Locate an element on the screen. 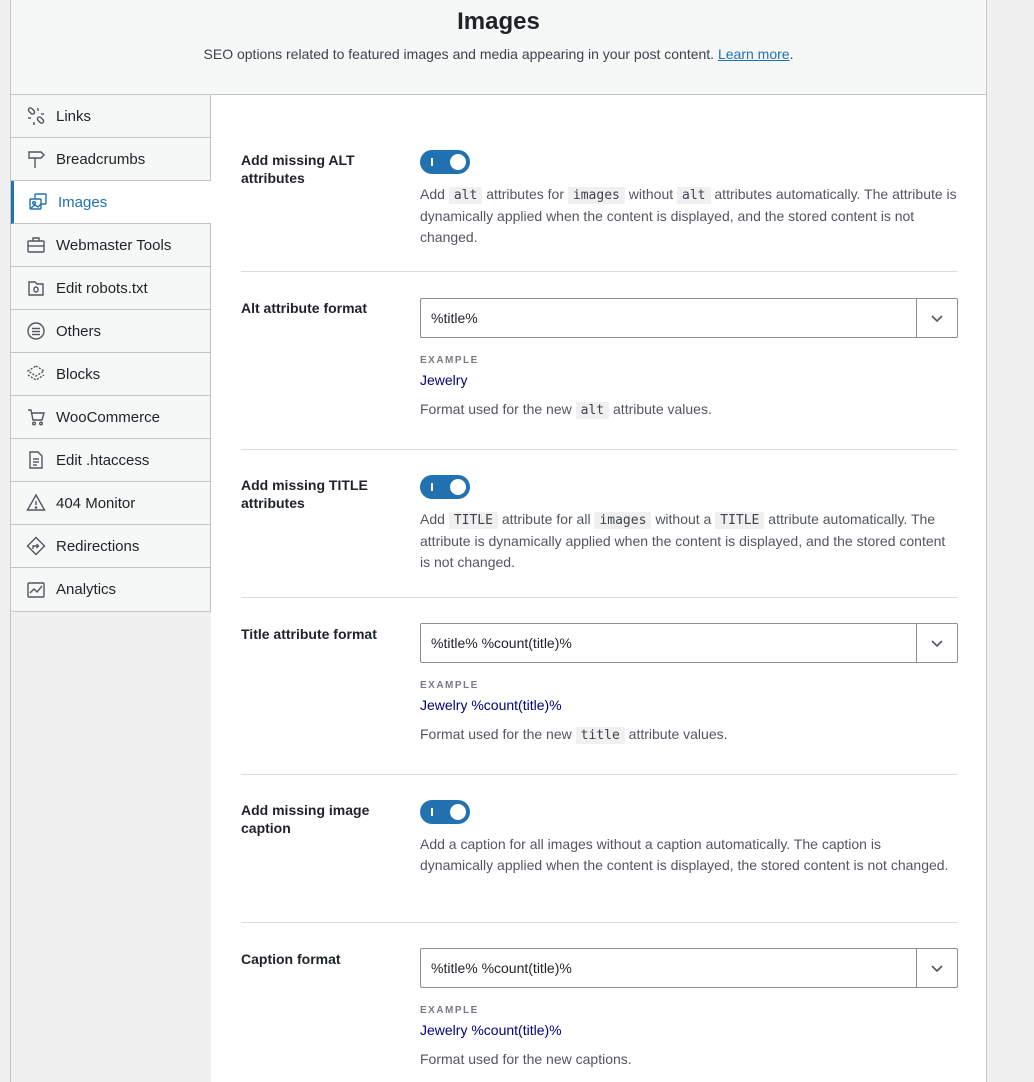  images-icon is located at coordinates (38, 202).